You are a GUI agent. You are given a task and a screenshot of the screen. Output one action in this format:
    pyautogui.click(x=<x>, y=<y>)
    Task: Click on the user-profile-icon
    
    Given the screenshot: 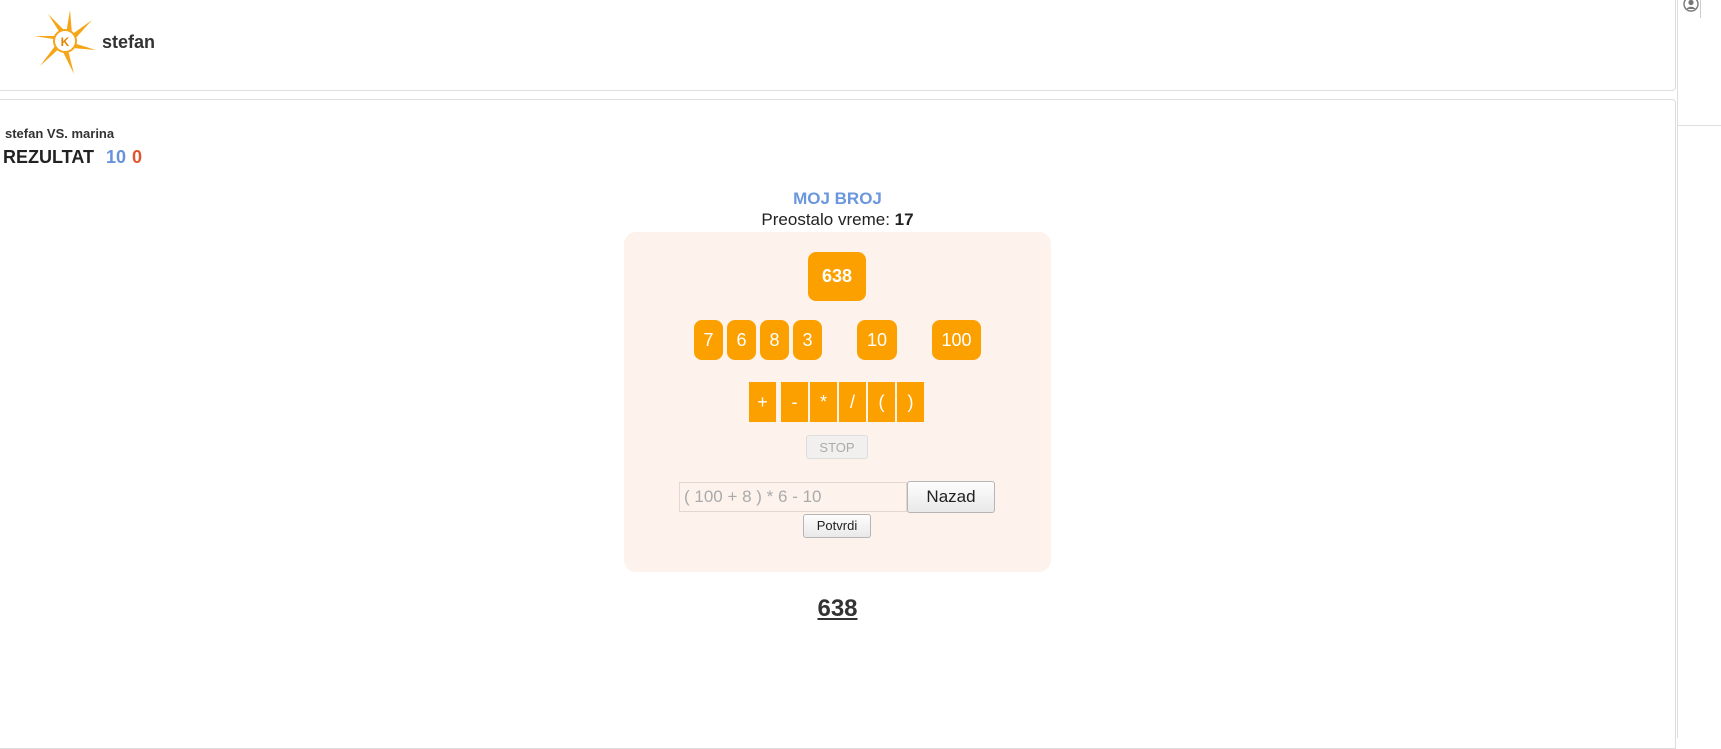 What is the action you would take?
    pyautogui.click(x=1691, y=6)
    